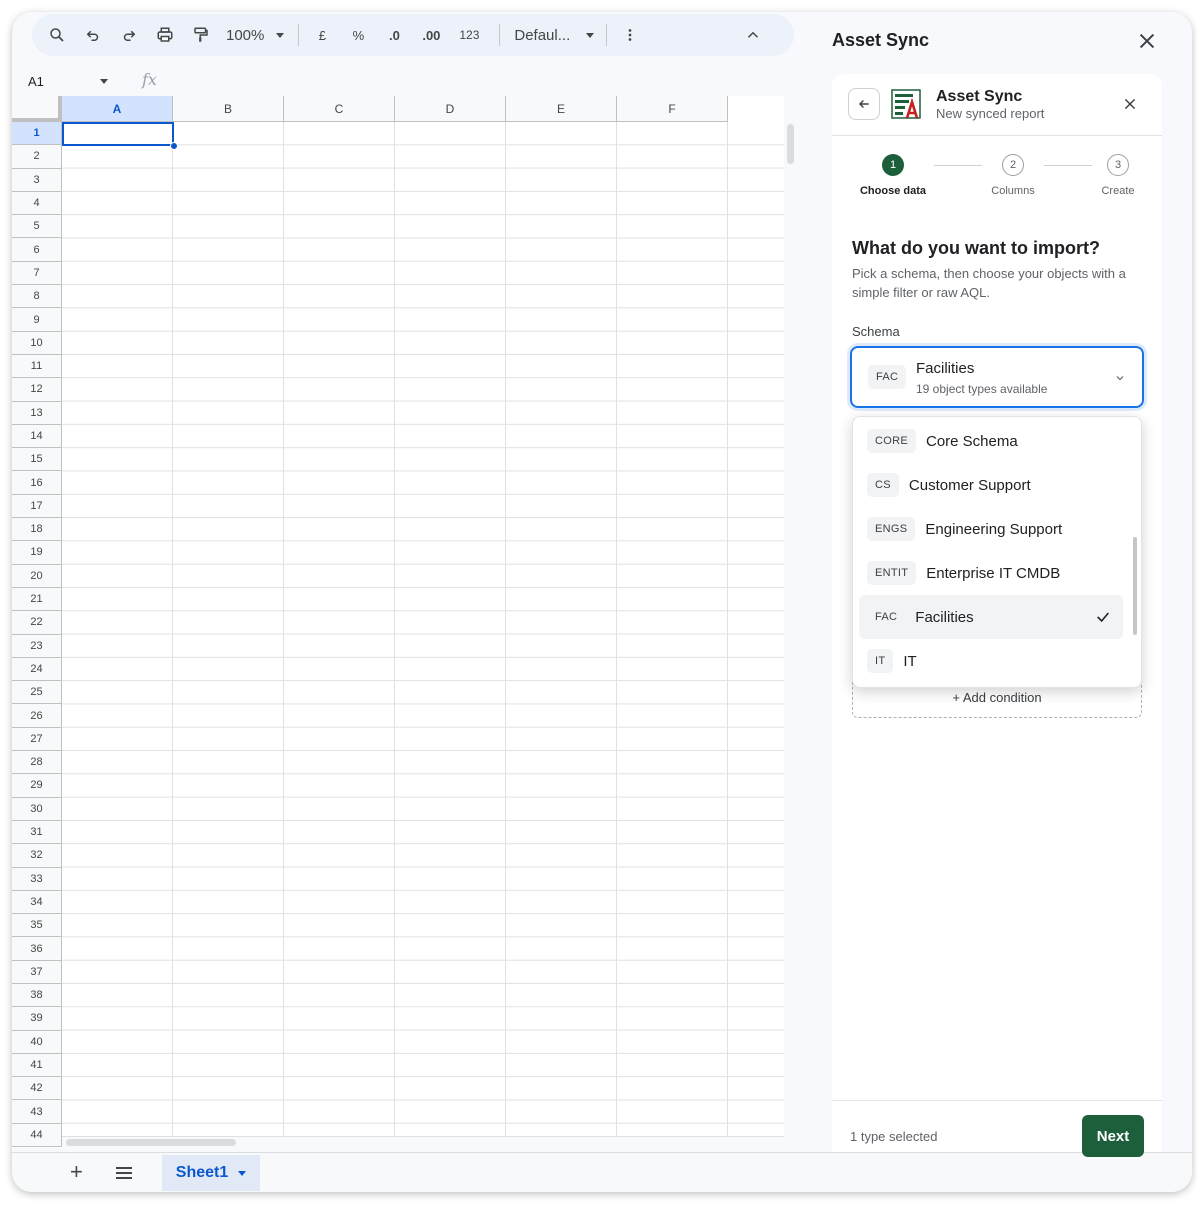  Describe the element at coordinates (201, 35) in the screenshot. I see `paint-format-button` at that location.